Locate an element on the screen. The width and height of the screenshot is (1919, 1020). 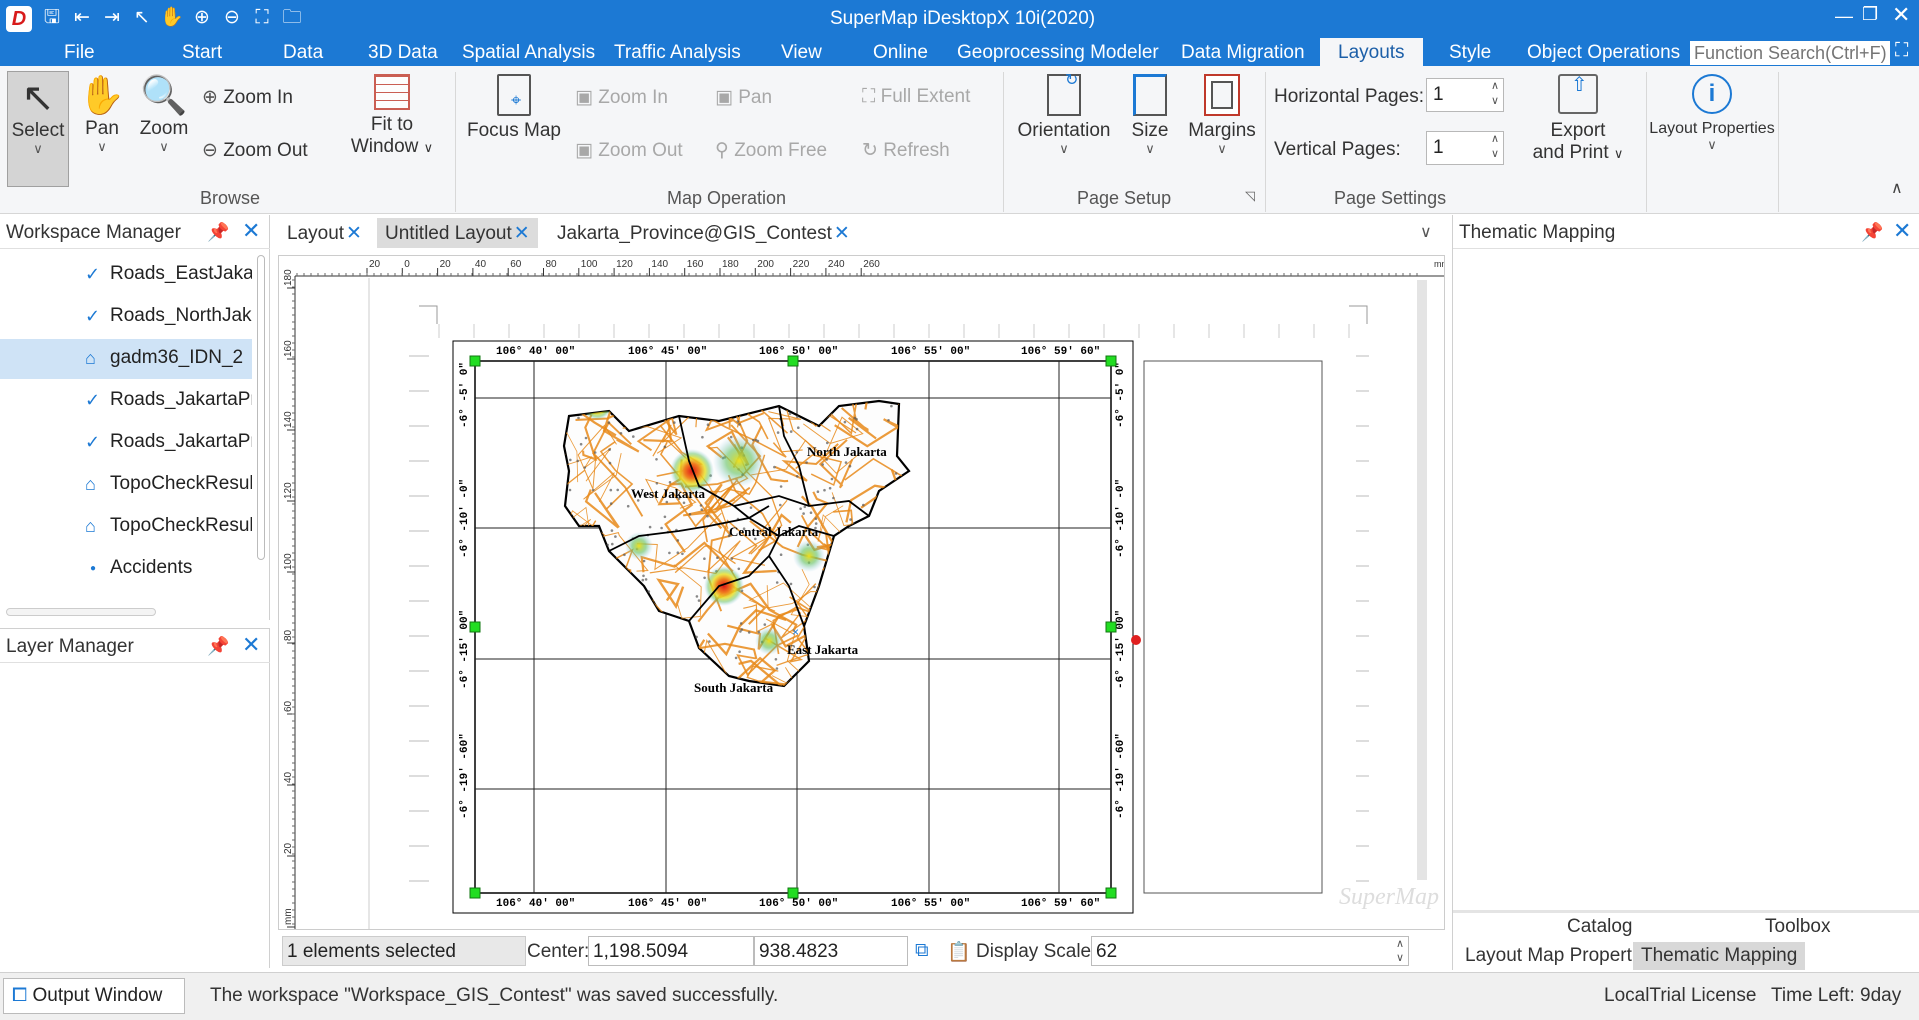
tab-thematic-mapping: Thematic Mapping is located at coordinates (1719, 956).